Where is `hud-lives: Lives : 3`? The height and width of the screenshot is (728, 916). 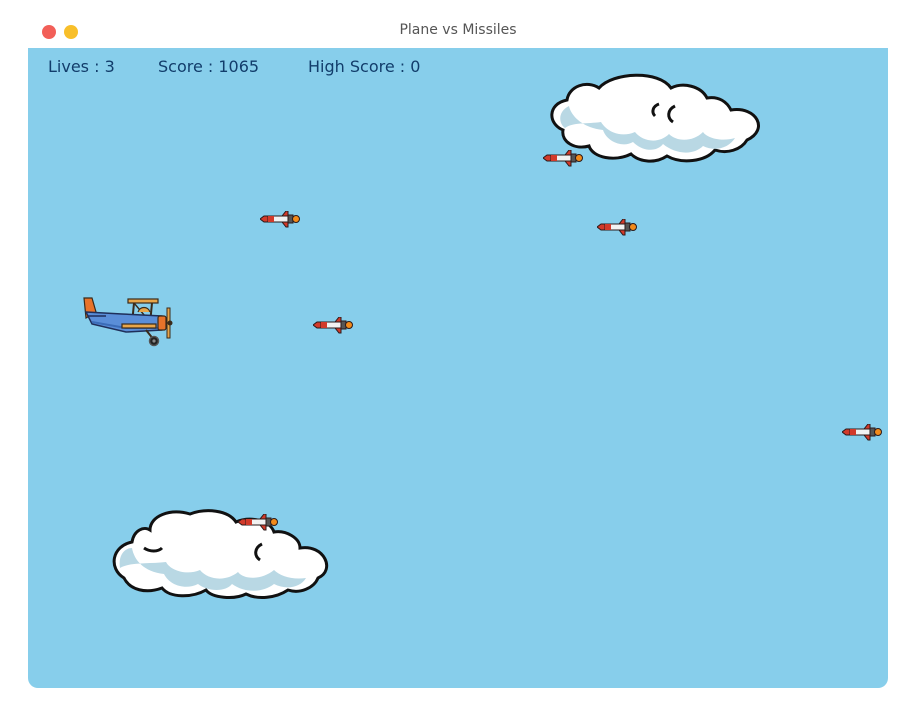
hud-lives: Lives : 3 is located at coordinates (81, 66).